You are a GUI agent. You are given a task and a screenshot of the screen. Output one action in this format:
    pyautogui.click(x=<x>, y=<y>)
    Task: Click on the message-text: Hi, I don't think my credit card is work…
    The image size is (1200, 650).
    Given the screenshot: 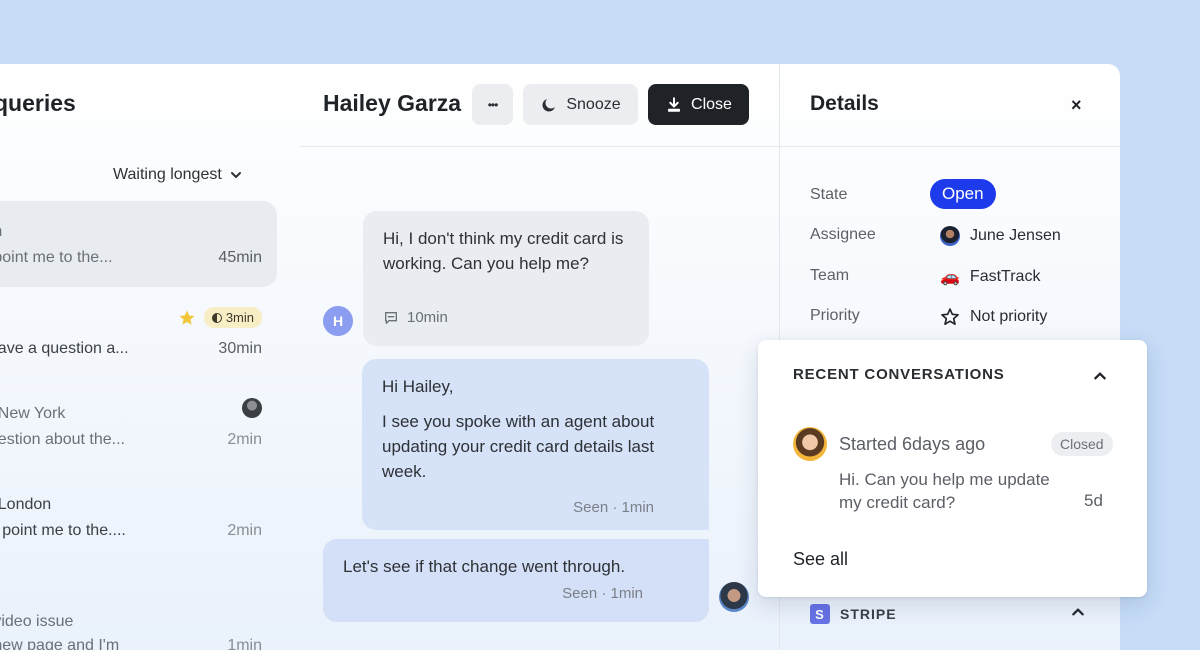 What is the action you would take?
    pyautogui.click(x=503, y=251)
    